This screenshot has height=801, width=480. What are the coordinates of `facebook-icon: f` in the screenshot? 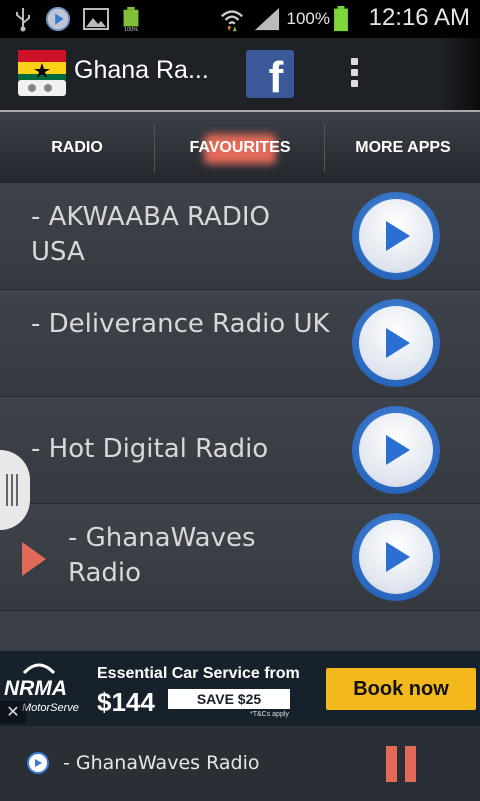 It's located at (270, 74).